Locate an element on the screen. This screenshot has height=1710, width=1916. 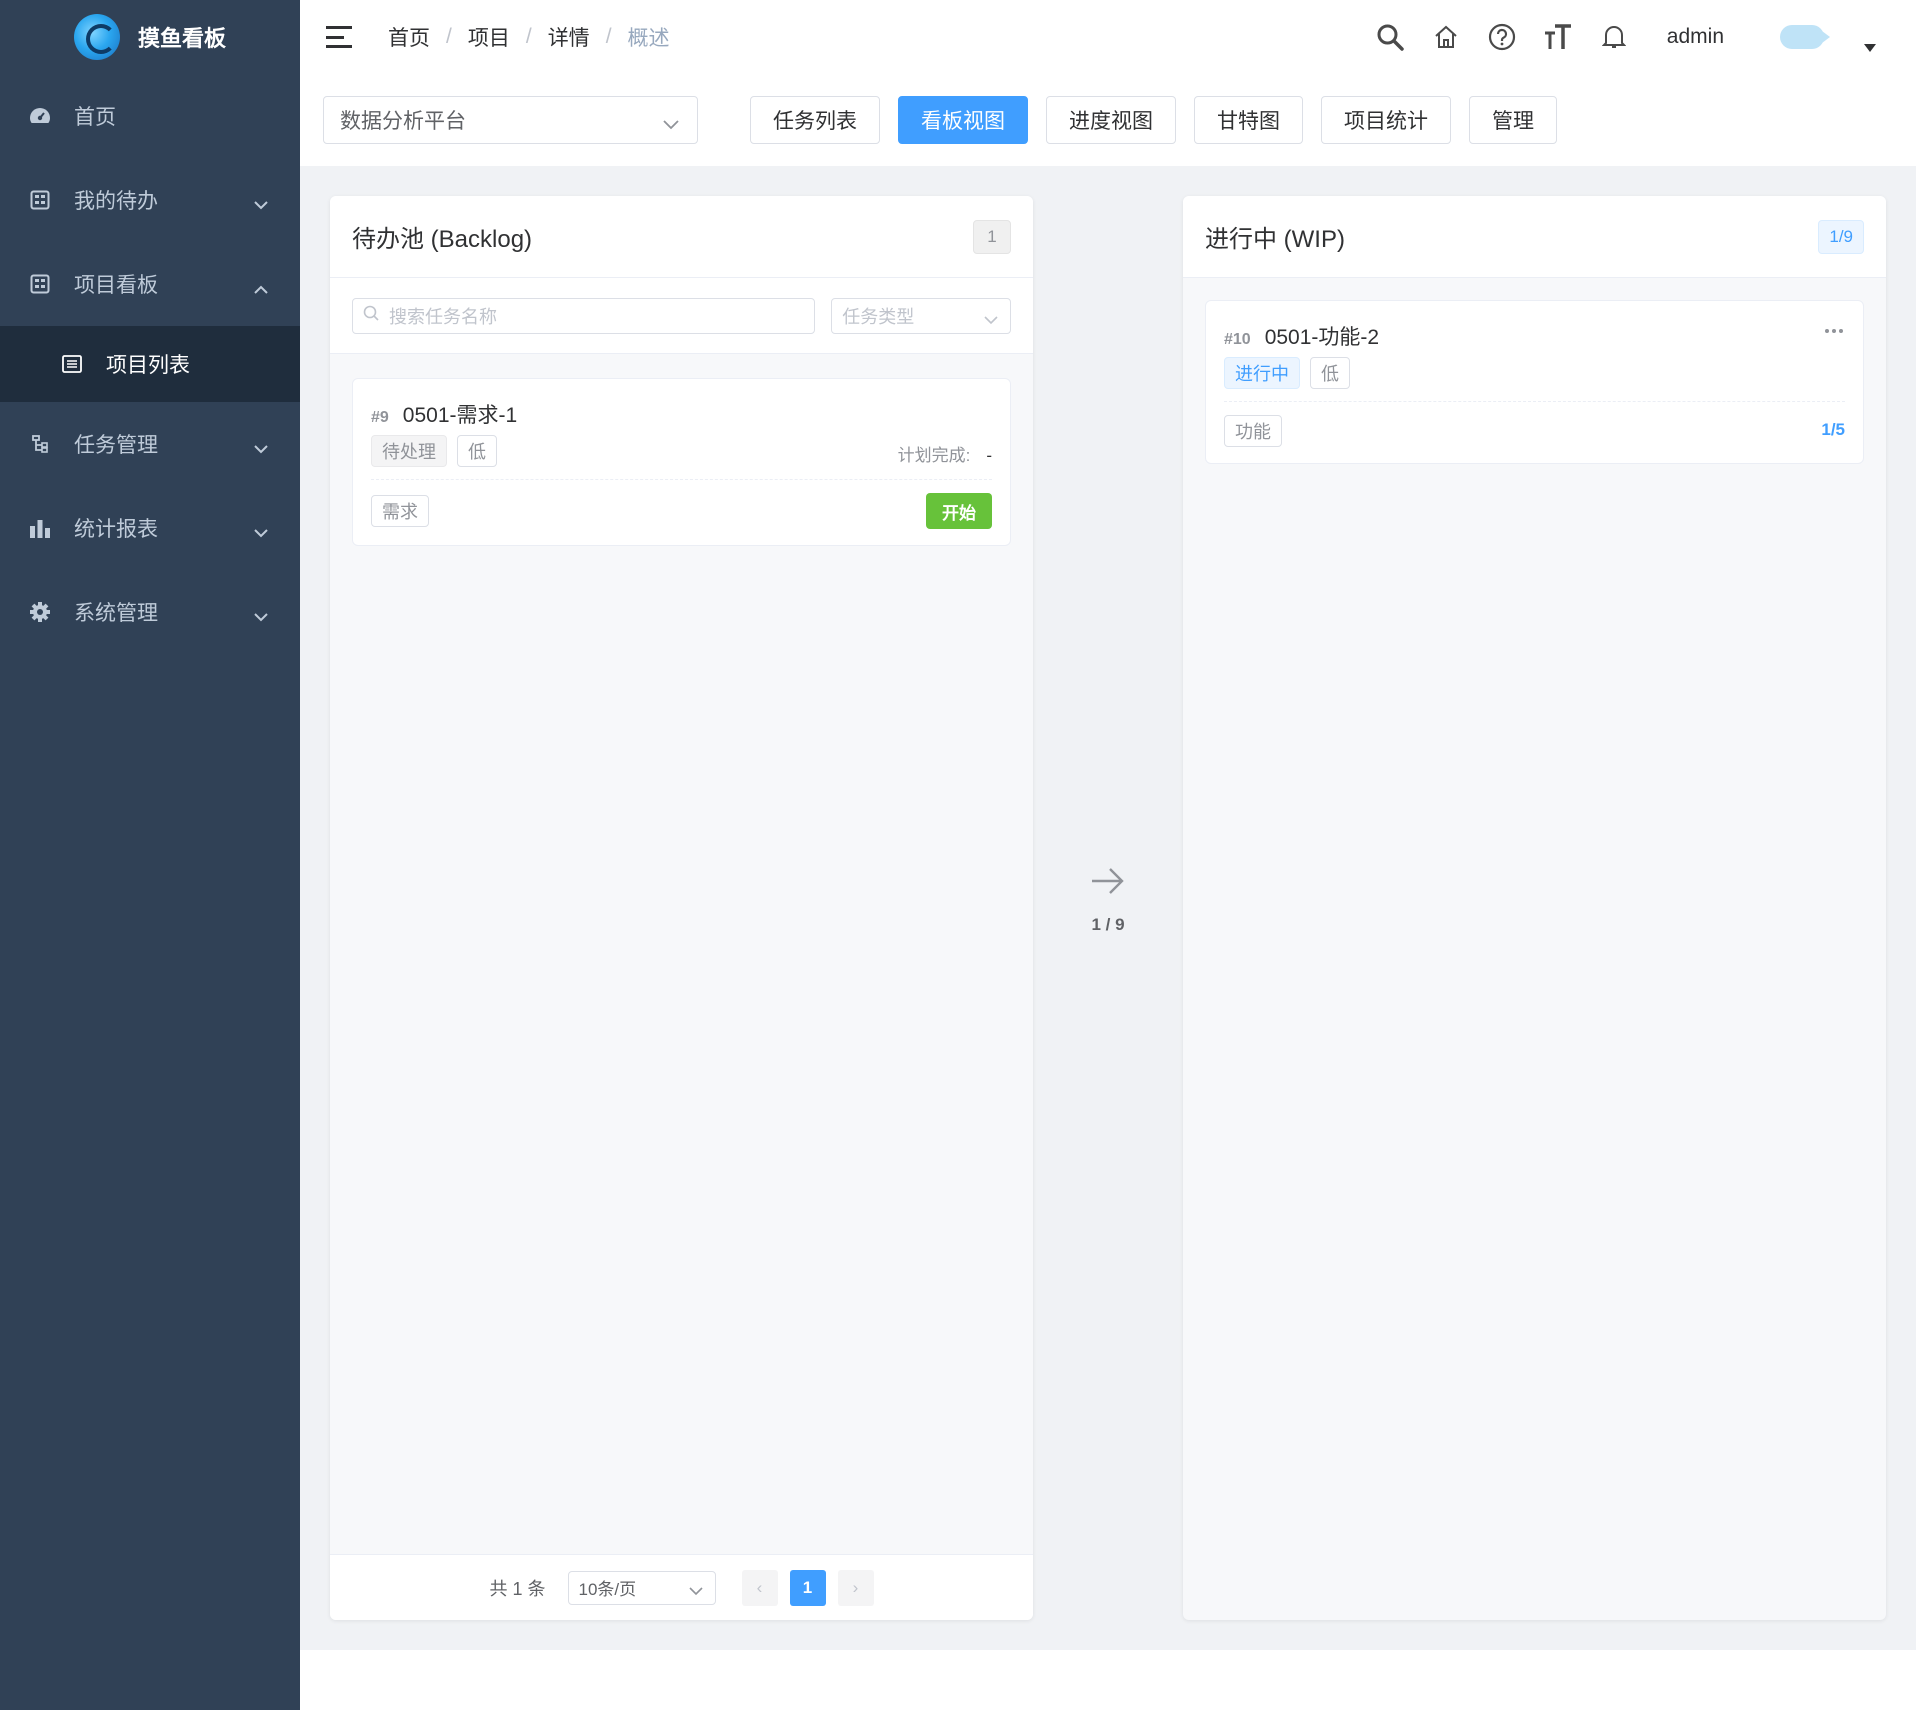
task-type-tag: 需求 is located at coordinates (400, 511).